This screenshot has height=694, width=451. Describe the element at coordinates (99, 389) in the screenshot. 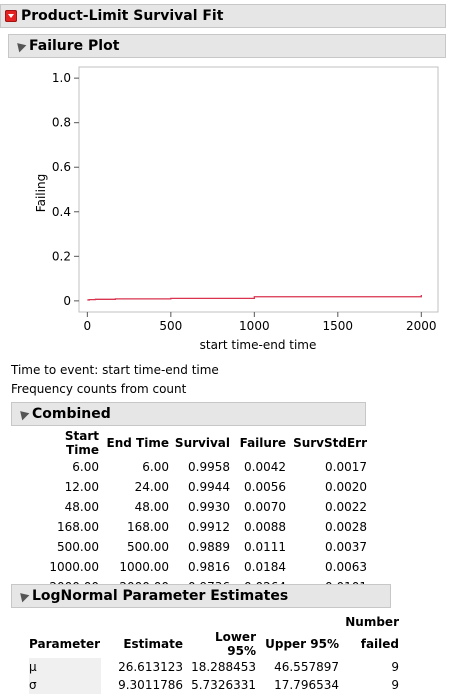

I see `frequency-note: Frequency counts from count` at that location.